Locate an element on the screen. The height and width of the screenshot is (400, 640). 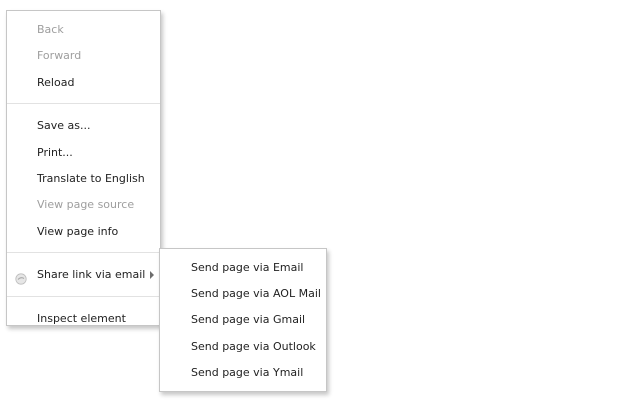
menu-item-translate: Translate to English is located at coordinates (83, 179).